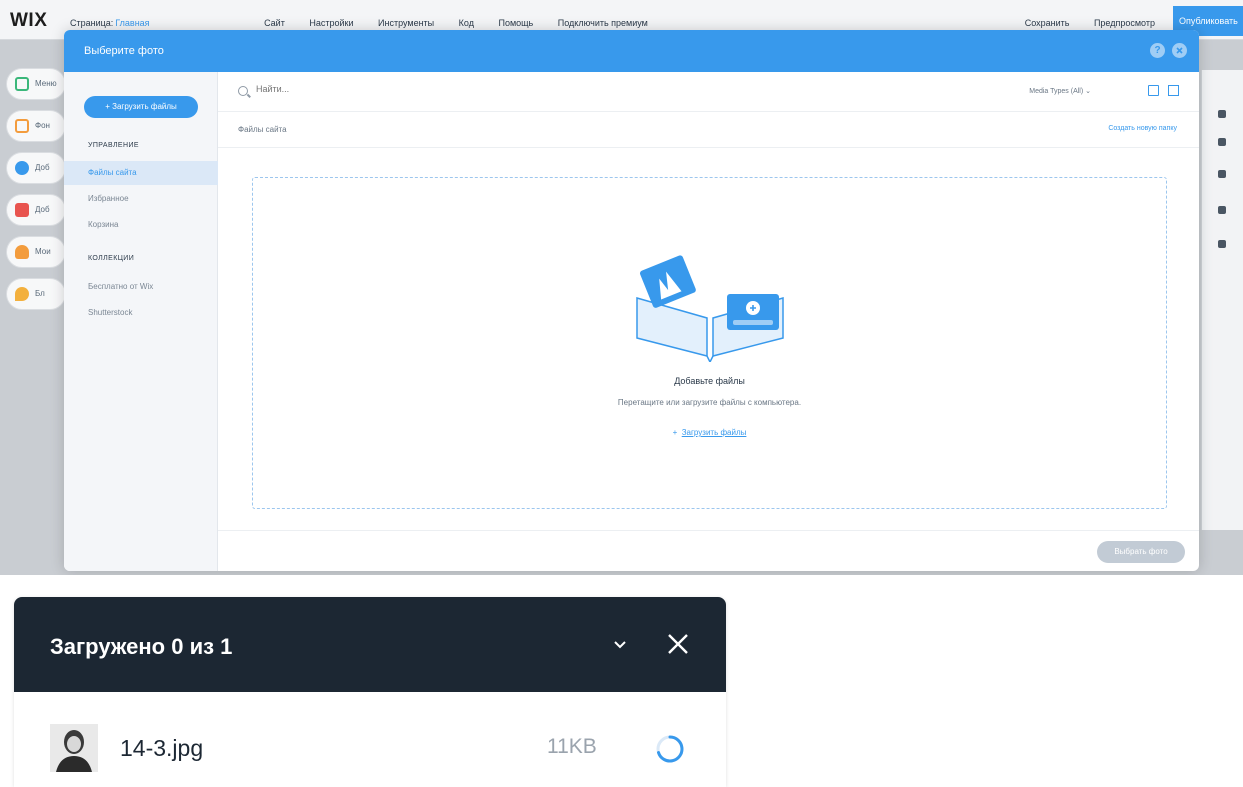 This screenshot has height=787, width=1243. I want to click on upload-files-link-text: Загрузить файлы, so click(714, 432).